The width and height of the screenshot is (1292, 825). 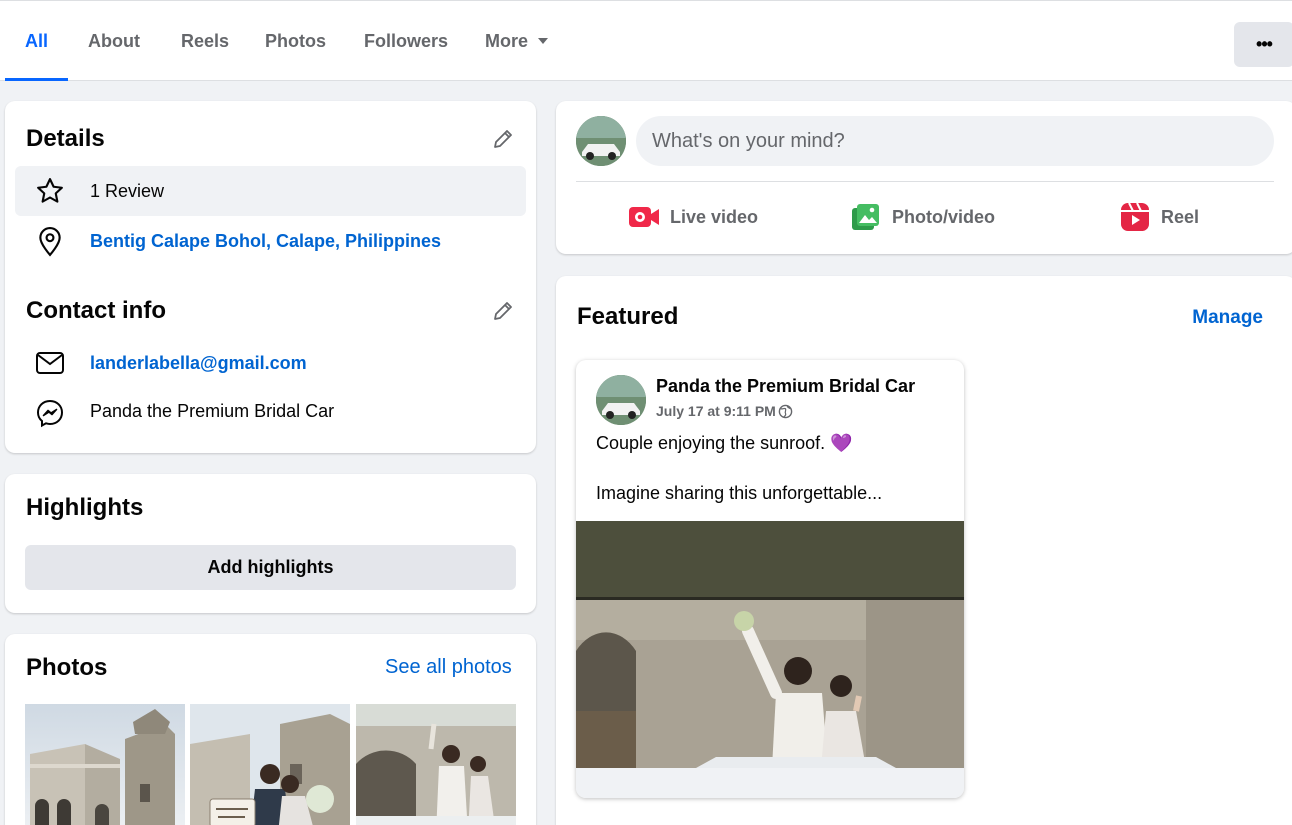 I want to click on tab-more: More, so click(x=517, y=41).